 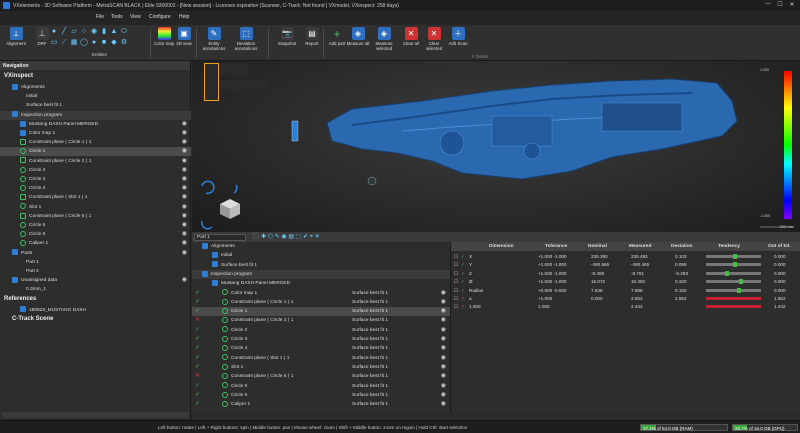 What do you see at coordinates (95, 280) in the screenshot?
I see `nav-tree-row: Unassigned data ◉` at bounding box center [95, 280].